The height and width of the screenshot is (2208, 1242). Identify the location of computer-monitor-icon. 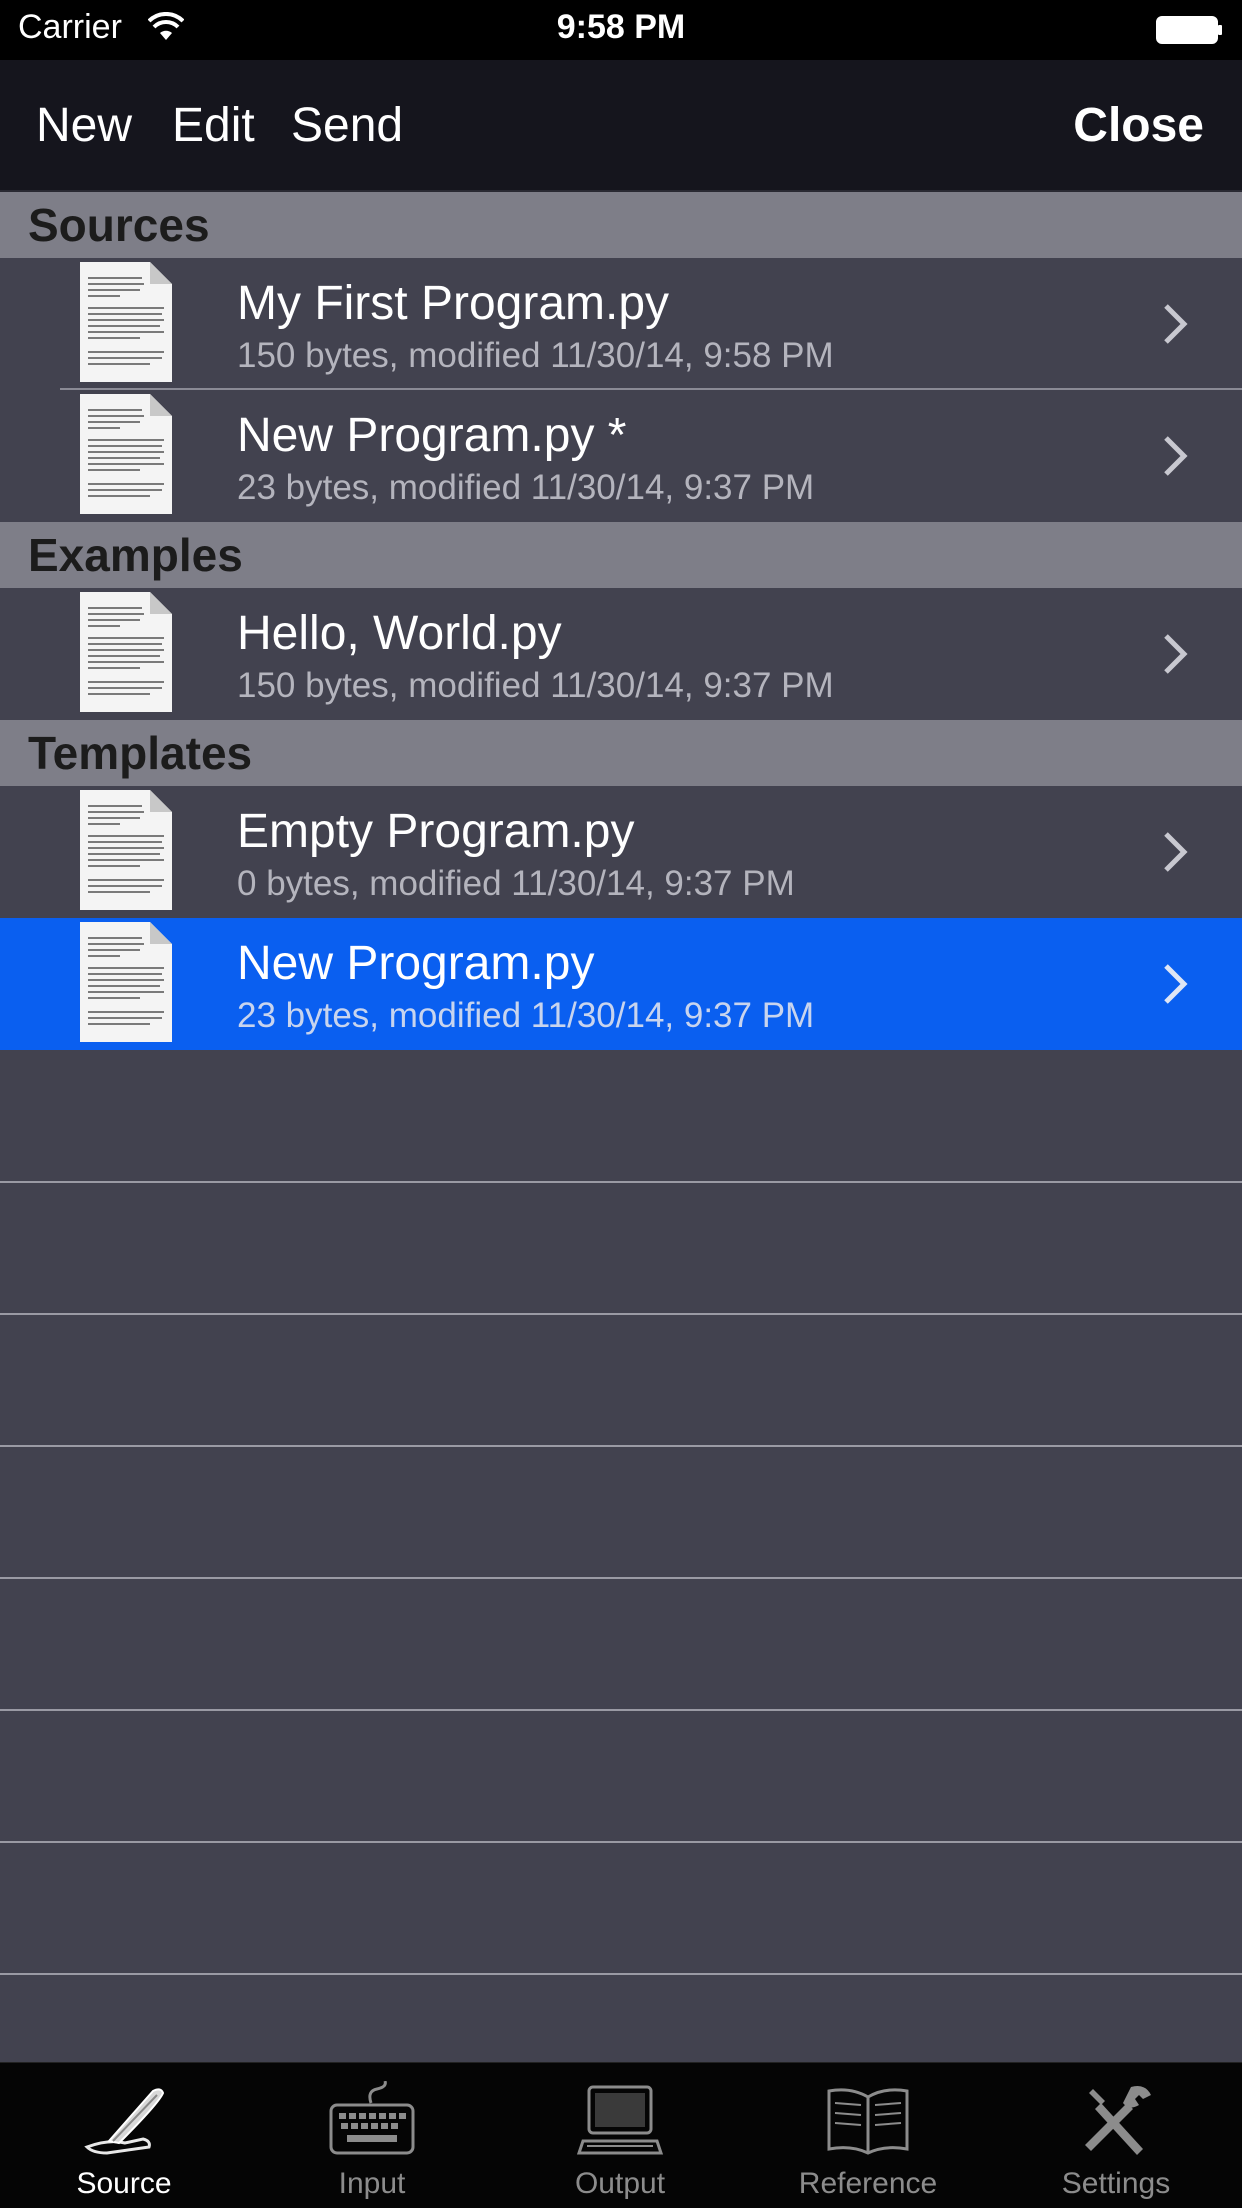
(620, 2120).